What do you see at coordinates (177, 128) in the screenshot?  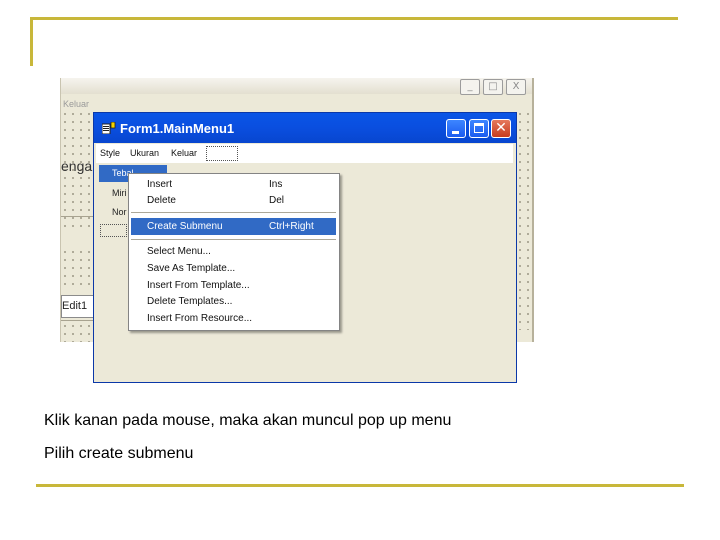 I see `menu-designer-title: Form1.MainMenu1` at bounding box center [177, 128].